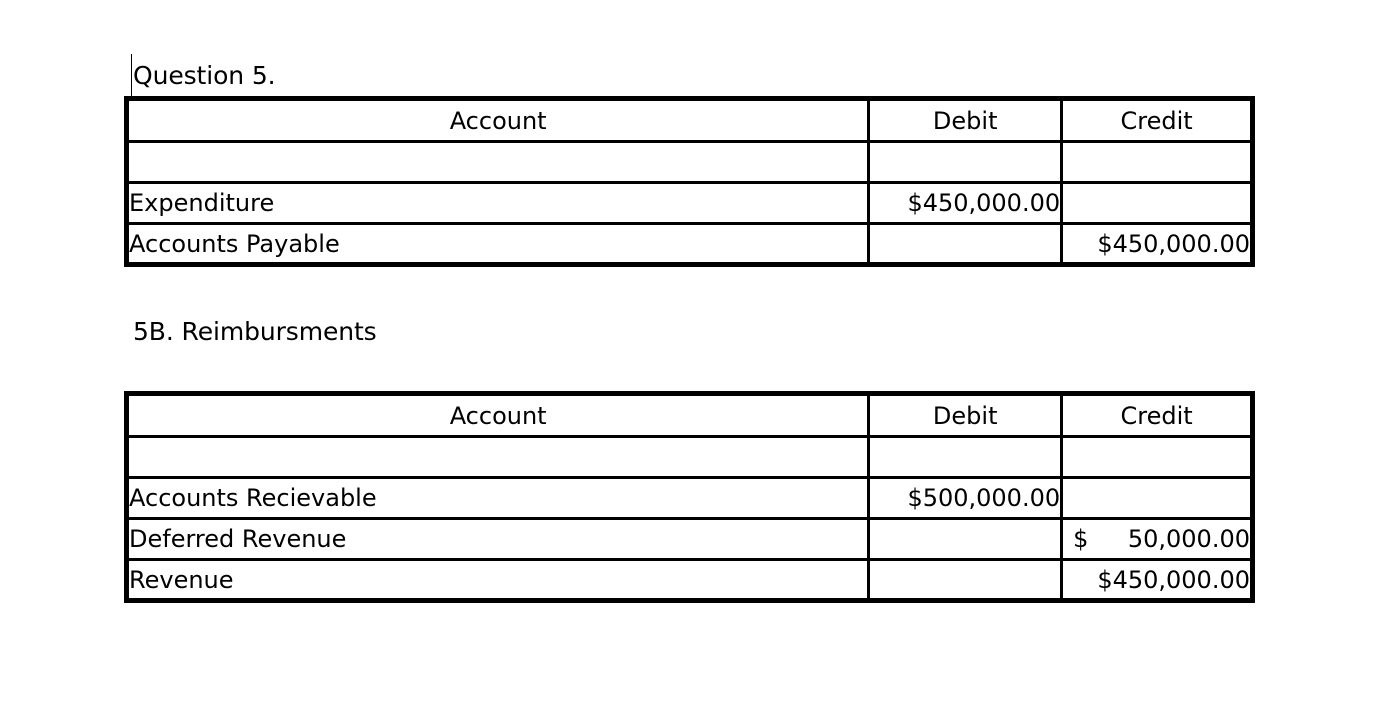  I want to click on cell-account: Accounts Payable, so click(497, 244).